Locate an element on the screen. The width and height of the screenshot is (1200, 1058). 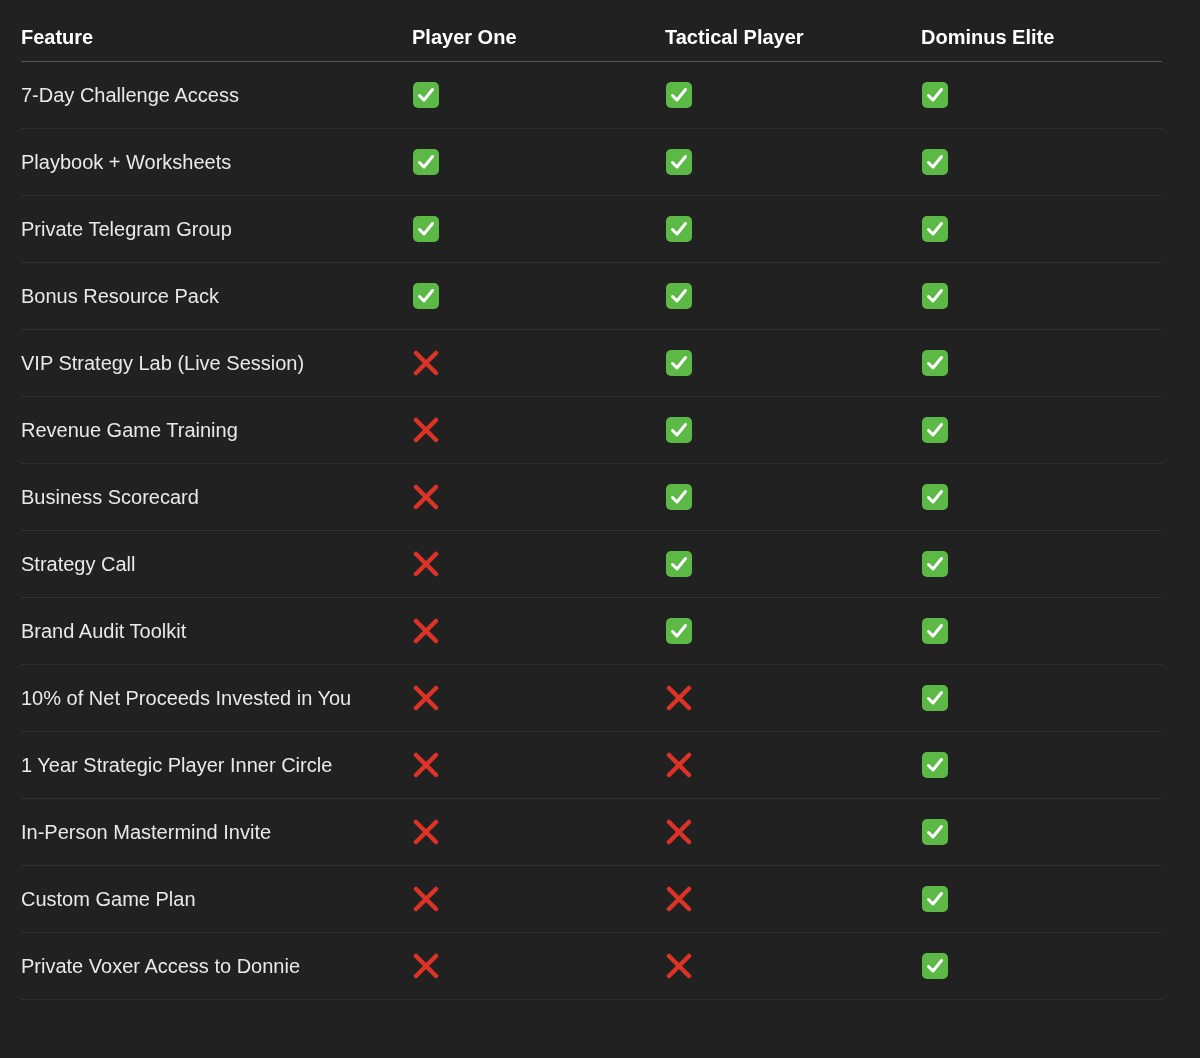
feature-label: Revenue Game Training is located at coordinates (130, 430).